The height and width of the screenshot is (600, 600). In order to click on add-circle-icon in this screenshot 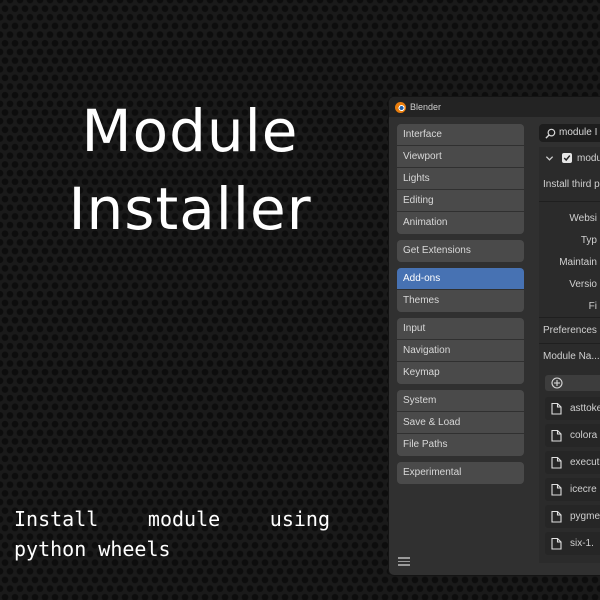, I will do `click(557, 383)`.